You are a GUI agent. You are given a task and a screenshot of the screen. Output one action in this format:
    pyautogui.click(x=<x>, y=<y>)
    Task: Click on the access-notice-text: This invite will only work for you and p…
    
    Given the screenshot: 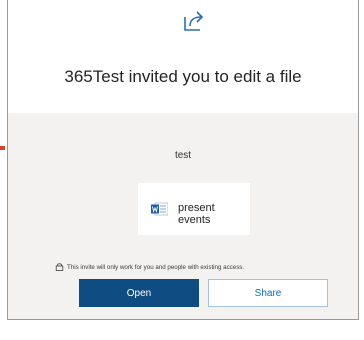 What is the action you would take?
    pyautogui.click(x=156, y=267)
    